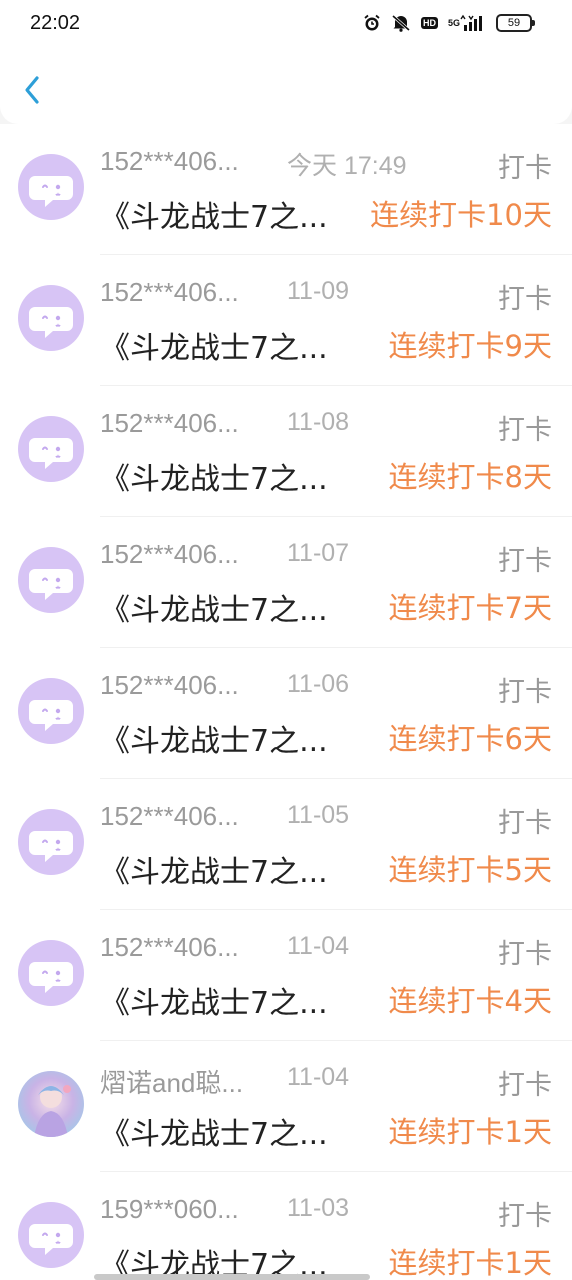 Image resolution: width=572 pixels, height=1280 pixels. What do you see at coordinates (470, 1001) in the screenshot?
I see `streak-label: 连续打卡4天` at bounding box center [470, 1001].